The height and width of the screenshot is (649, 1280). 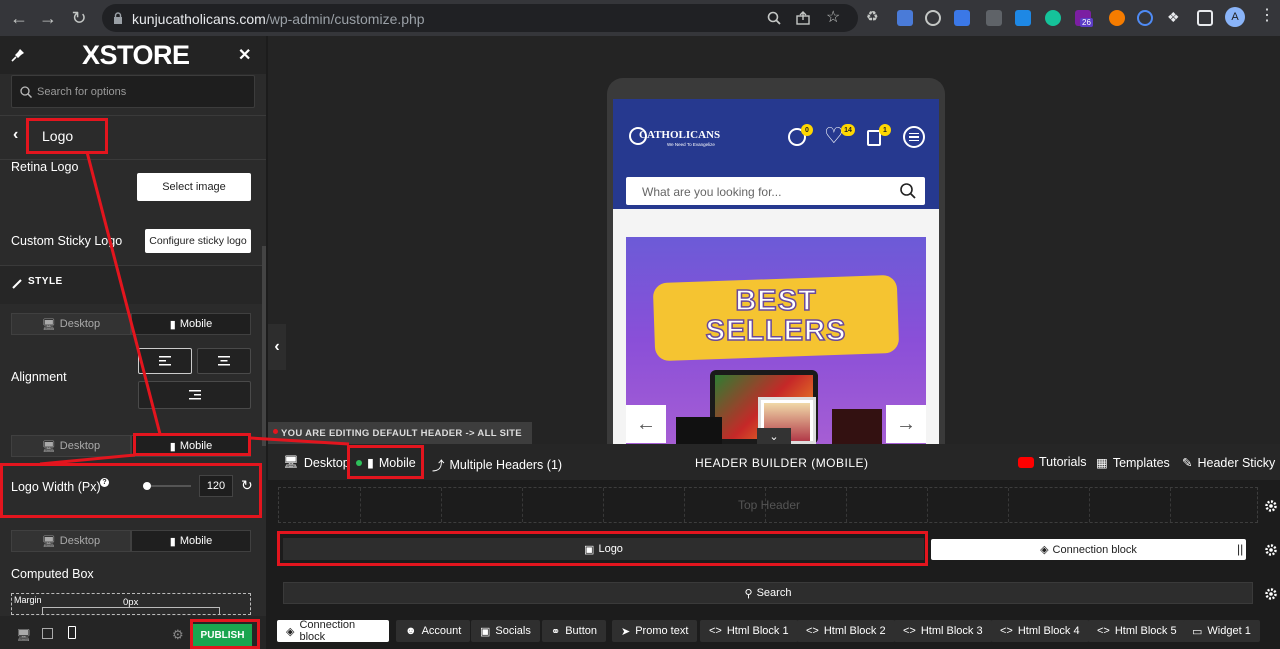 What do you see at coordinates (1086, 22) in the screenshot?
I see `extension-badge: 26` at bounding box center [1086, 22].